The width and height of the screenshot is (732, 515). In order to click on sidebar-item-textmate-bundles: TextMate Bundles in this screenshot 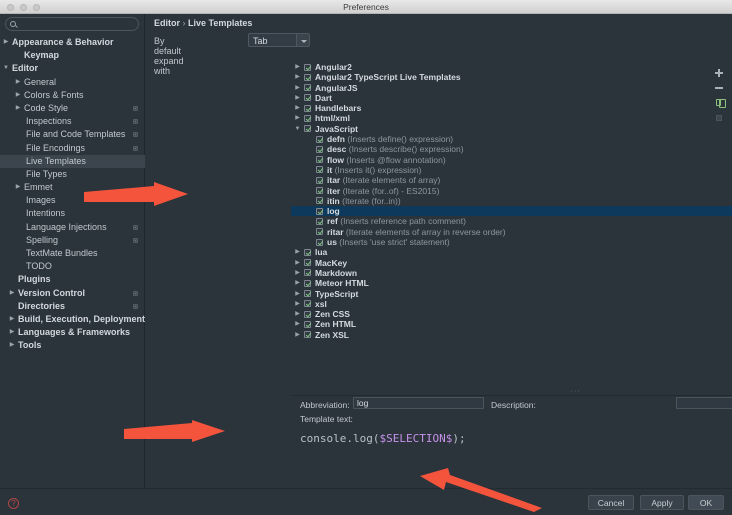, I will do `click(72, 253)`.